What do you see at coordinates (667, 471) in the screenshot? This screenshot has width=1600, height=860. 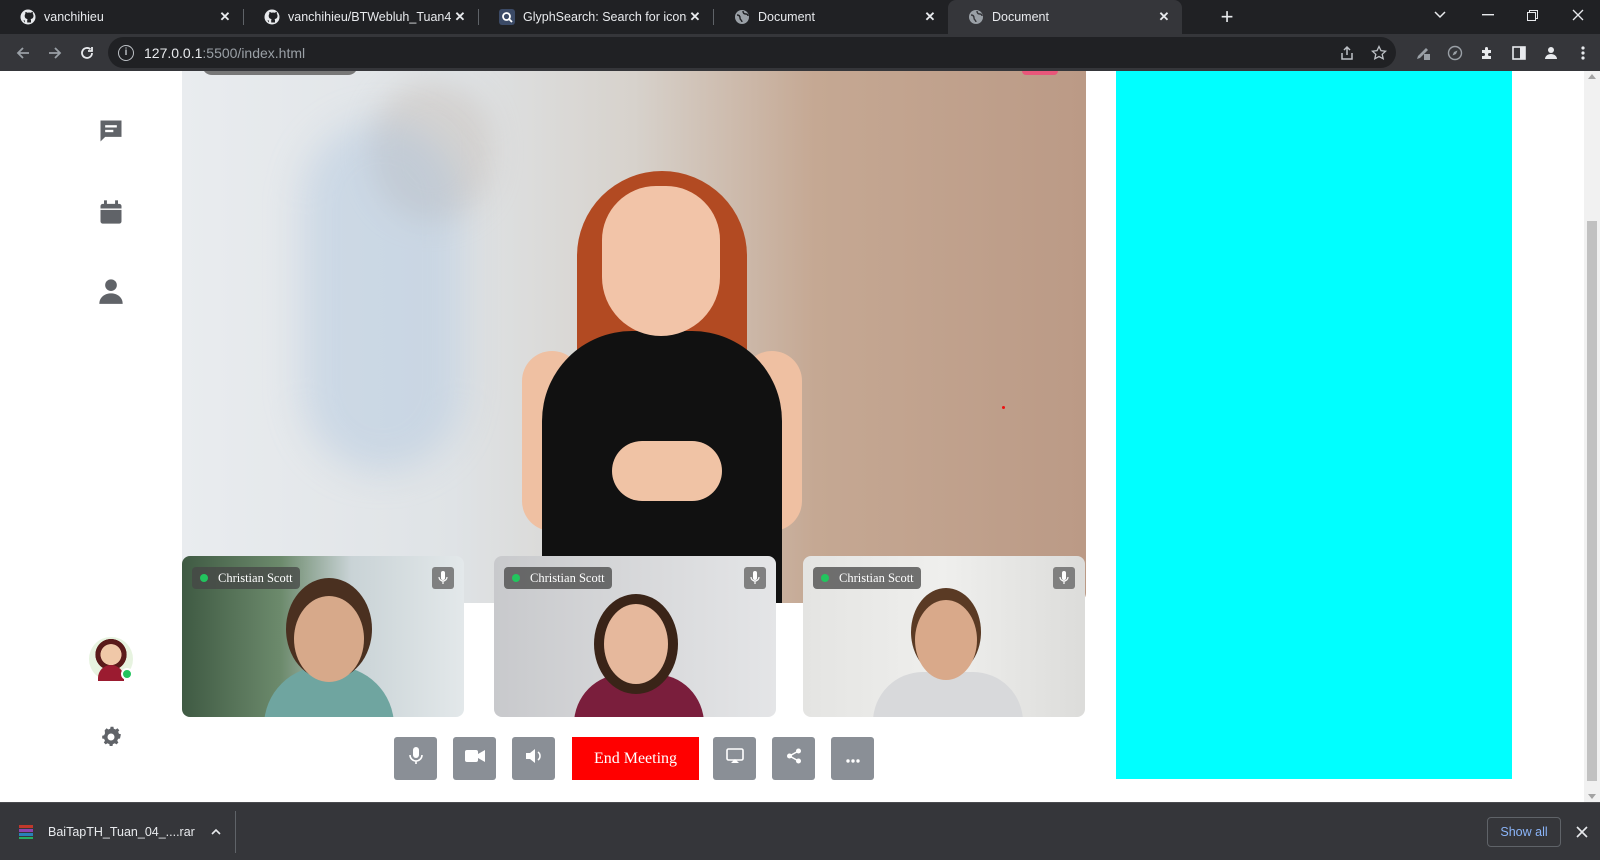 I see `speaker-hands` at bounding box center [667, 471].